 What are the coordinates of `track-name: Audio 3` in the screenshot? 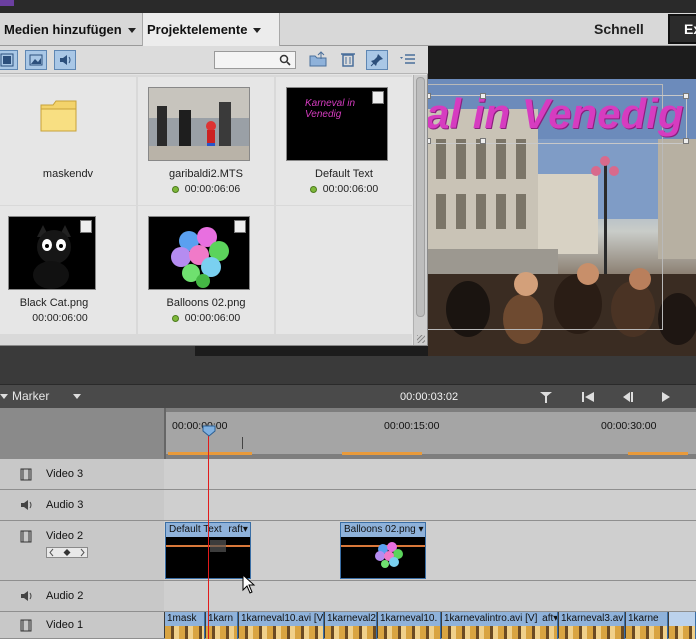 It's located at (65, 505).